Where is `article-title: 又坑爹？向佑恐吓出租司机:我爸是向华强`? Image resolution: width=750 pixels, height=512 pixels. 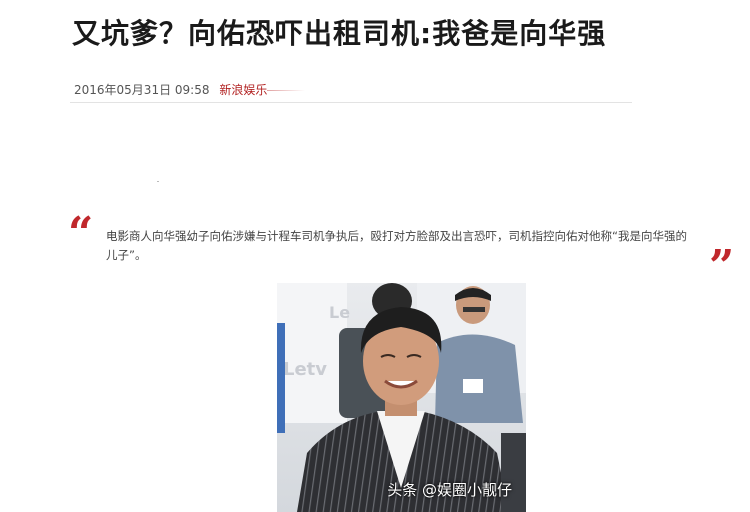 article-title: 又坑爹？向佑恐吓出租司机:我爸是向华强 is located at coordinates (339, 33).